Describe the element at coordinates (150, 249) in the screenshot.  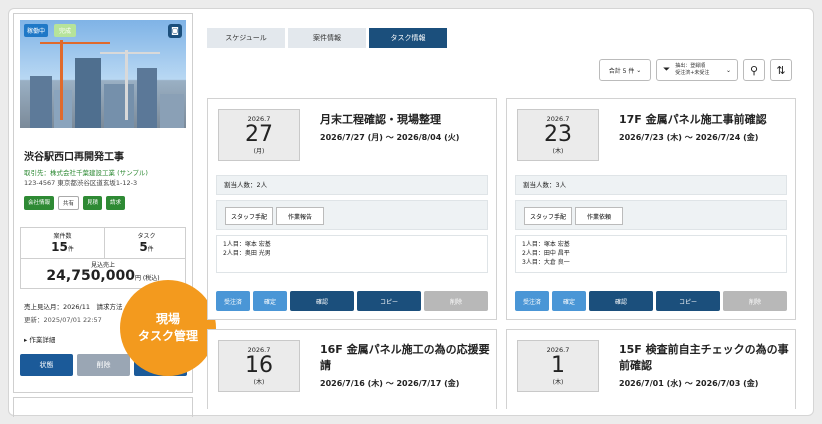
I see `stat-tasks-unit: 件` at that location.